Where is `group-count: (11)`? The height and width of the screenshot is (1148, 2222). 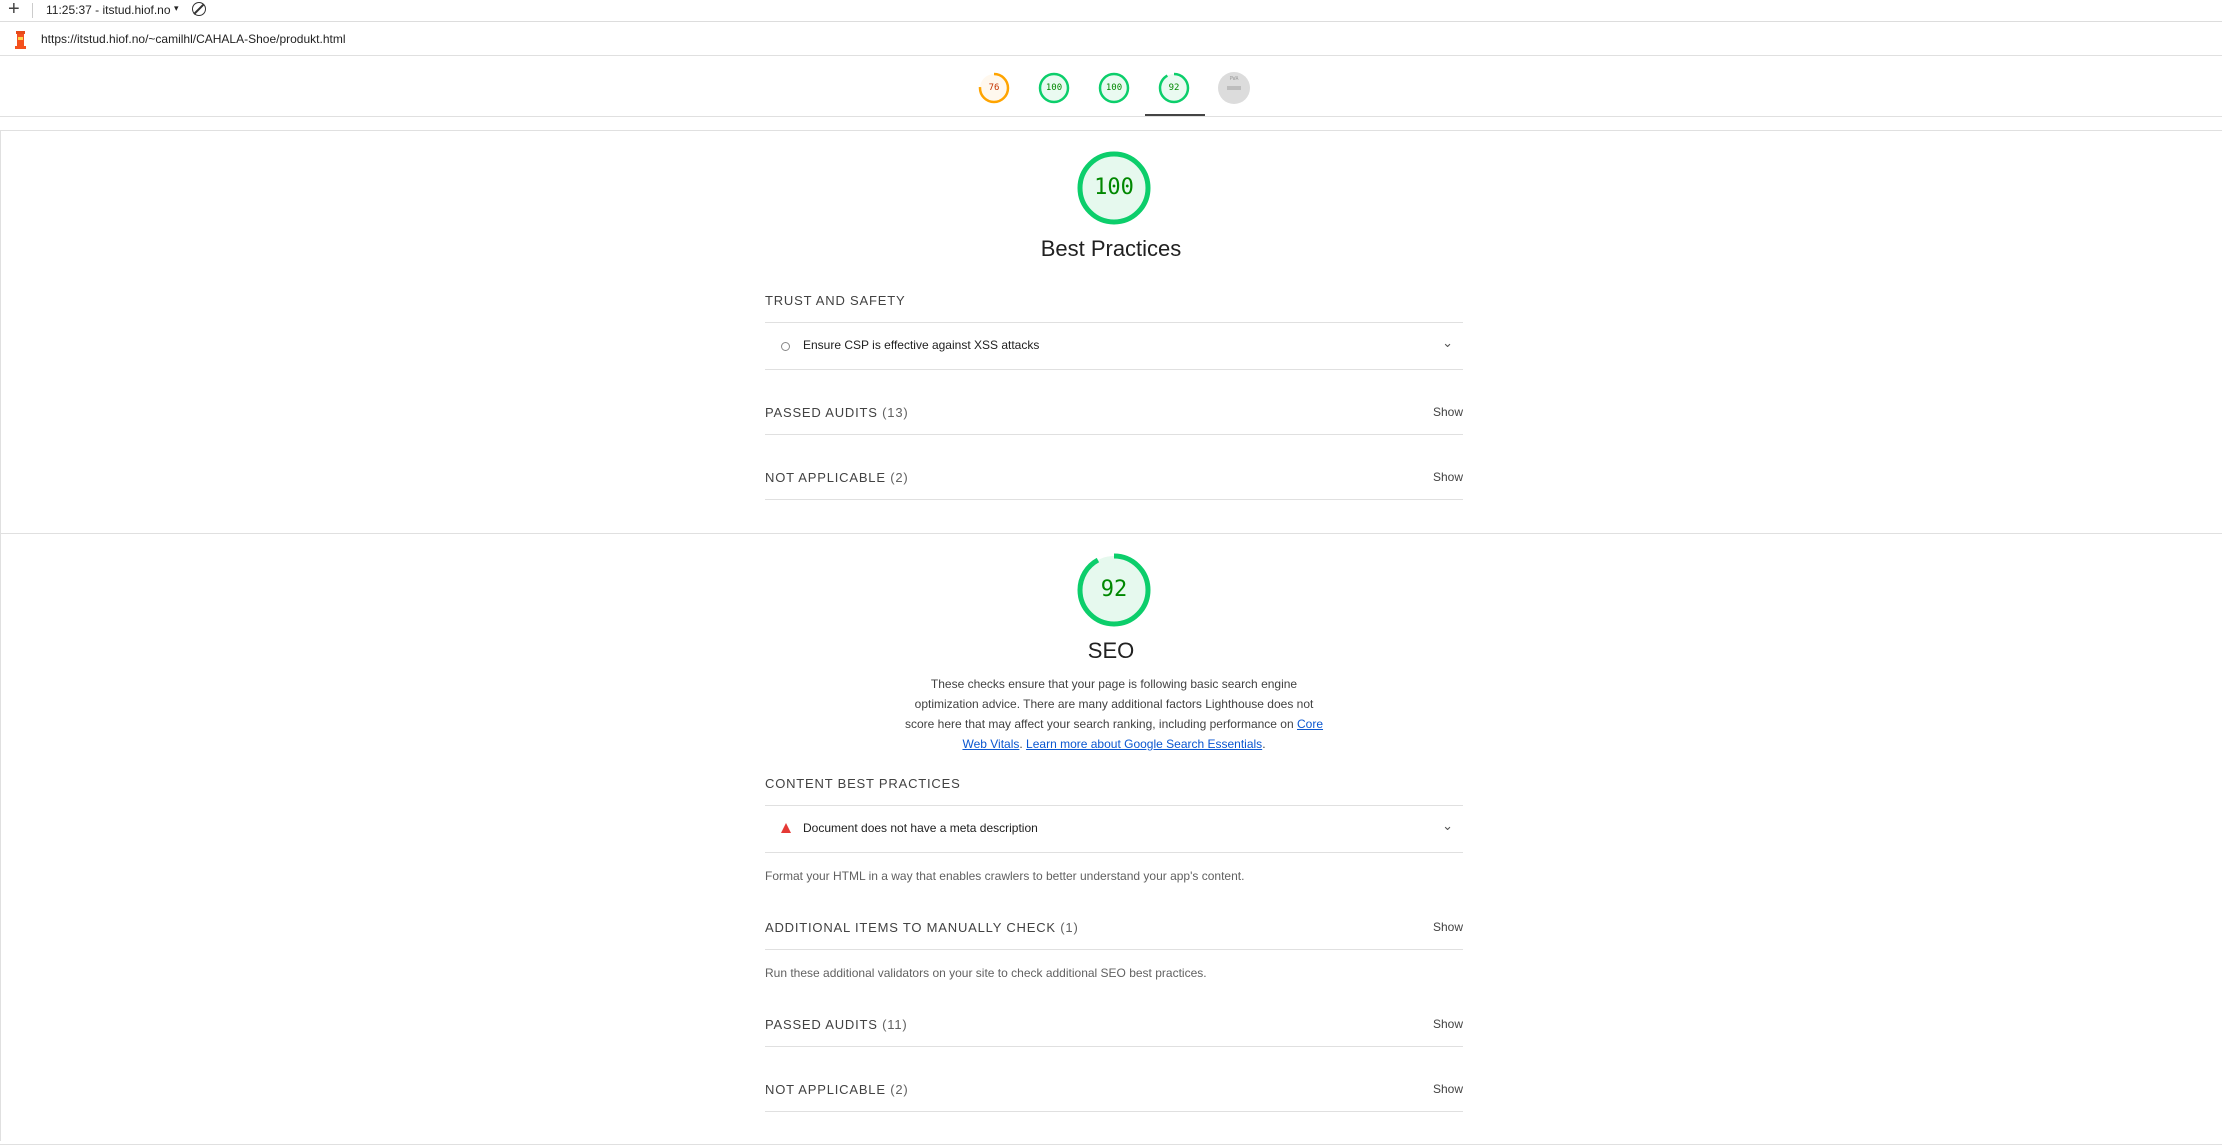
group-count: (11) is located at coordinates (895, 1024).